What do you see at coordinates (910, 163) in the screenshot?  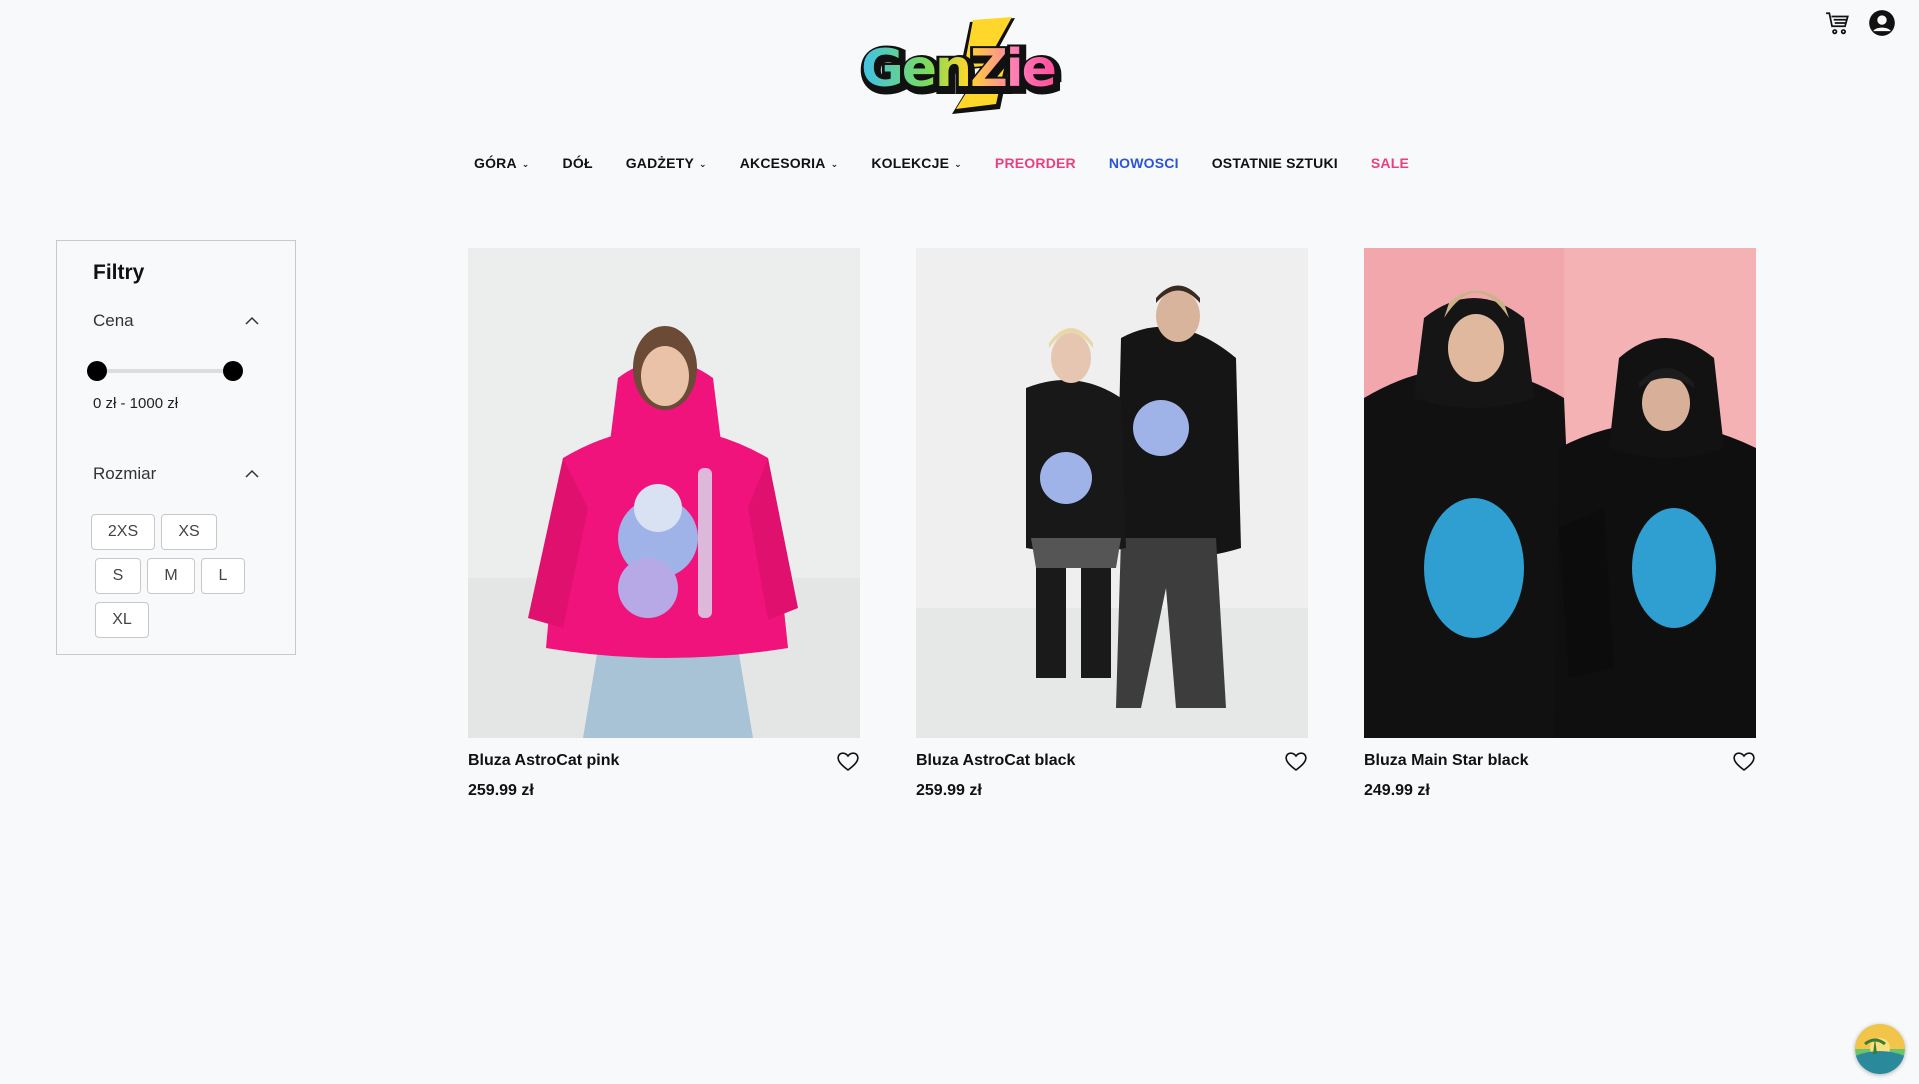 I see `nav-item-label: KOLEKCJE` at bounding box center [910, 163].